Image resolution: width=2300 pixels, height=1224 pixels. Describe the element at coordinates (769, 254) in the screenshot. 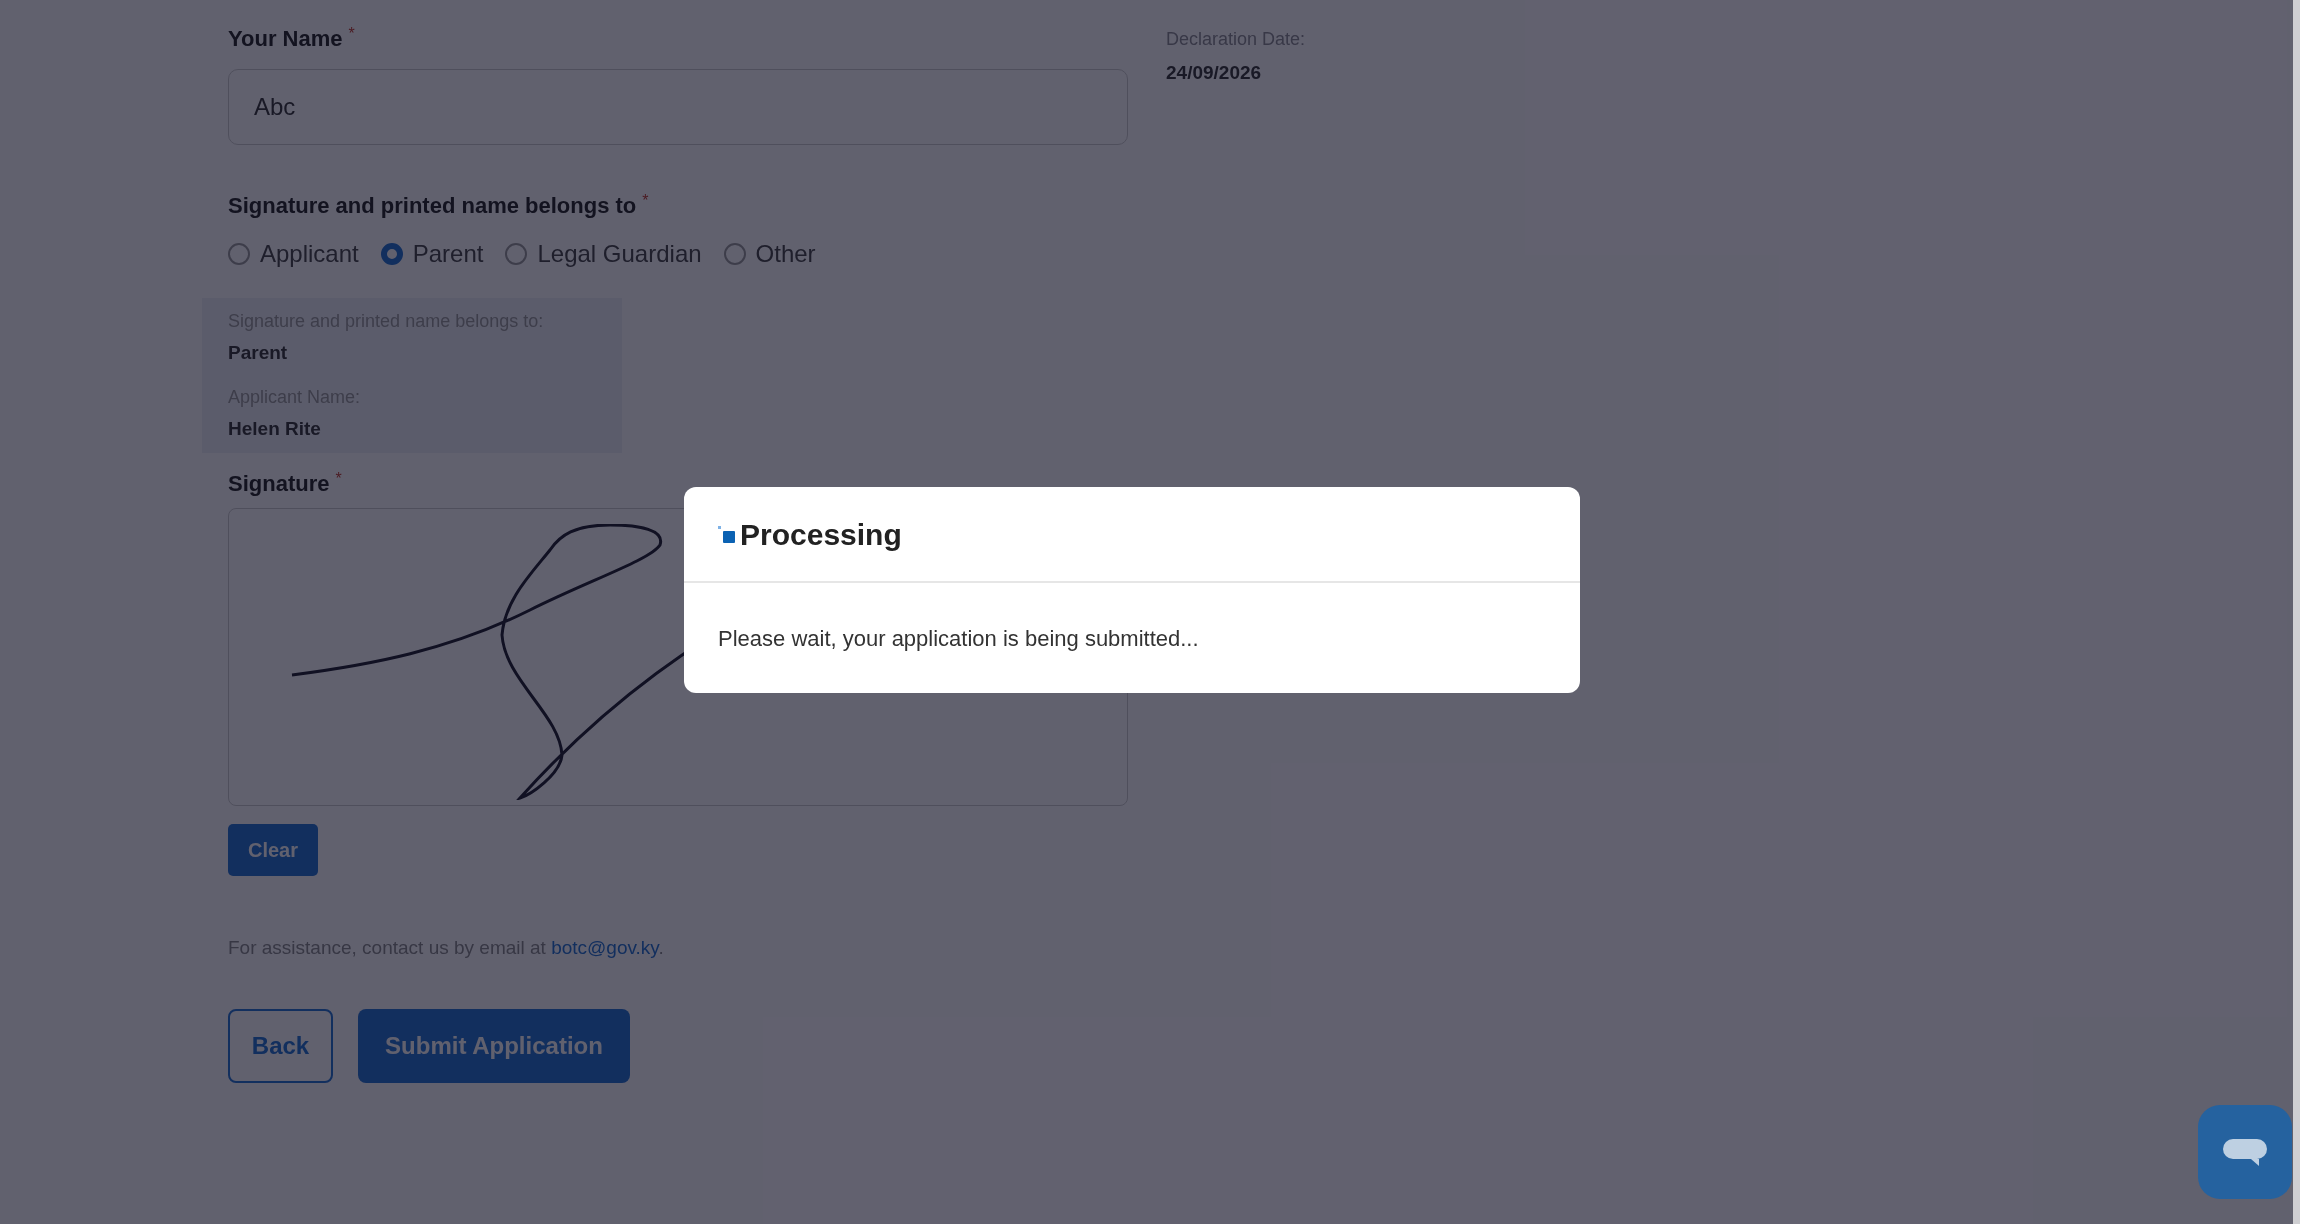

I see `radio-option: Other` at that location.